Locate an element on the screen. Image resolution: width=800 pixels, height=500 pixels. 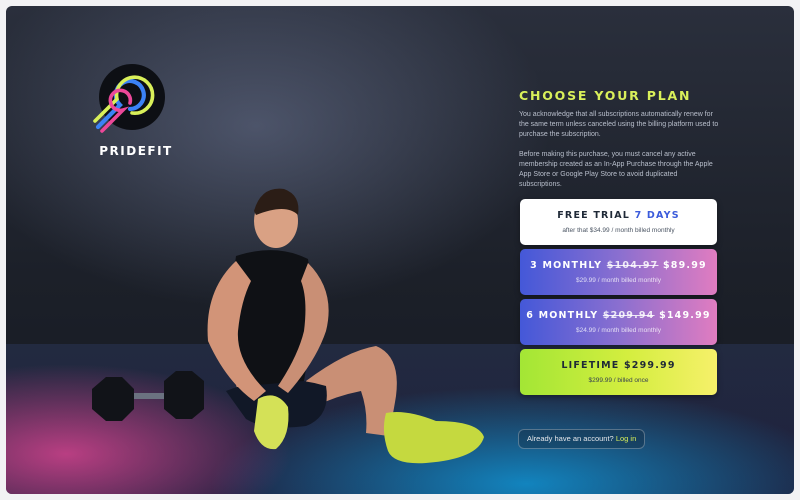
plan-title: CHOOSE YOUR PLAN is located at coordinates (605, 95).